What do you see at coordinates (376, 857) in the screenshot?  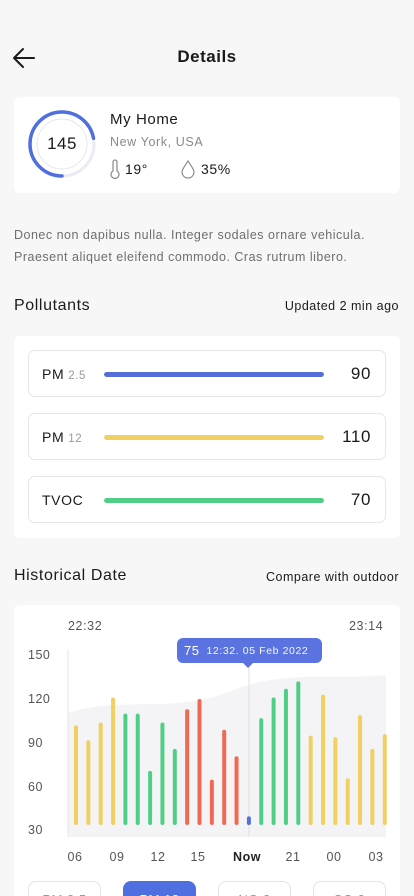 I see `x-tick-label: 03` at bounding box center [376, 857].